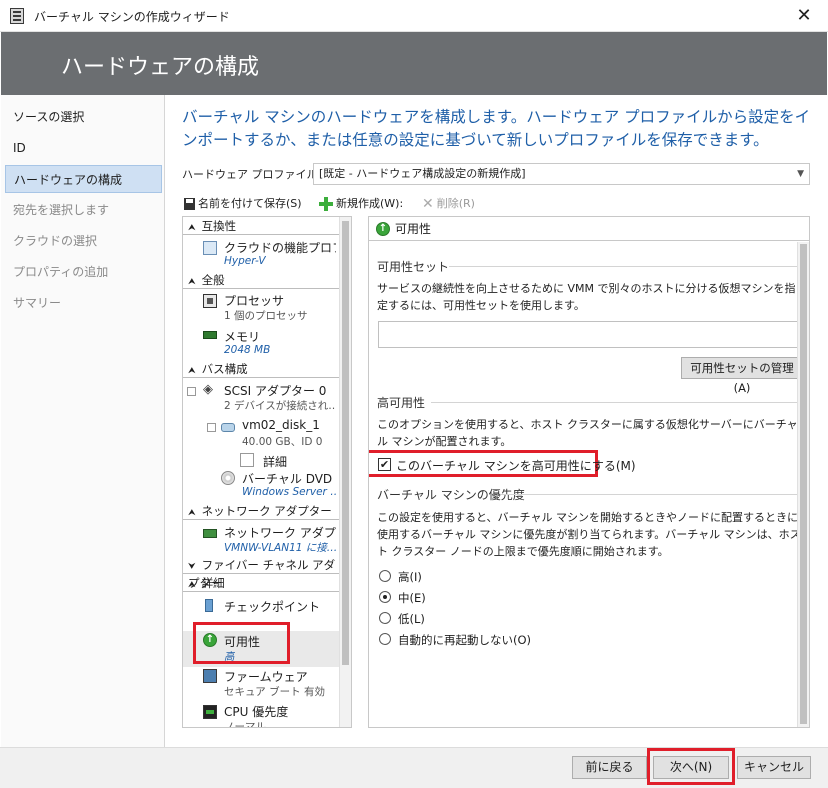 The image size is (828, 788). Describe the element at coordinates (401, 403) in the screenshot. I see `high-availability-title: 高可用性` at that location.